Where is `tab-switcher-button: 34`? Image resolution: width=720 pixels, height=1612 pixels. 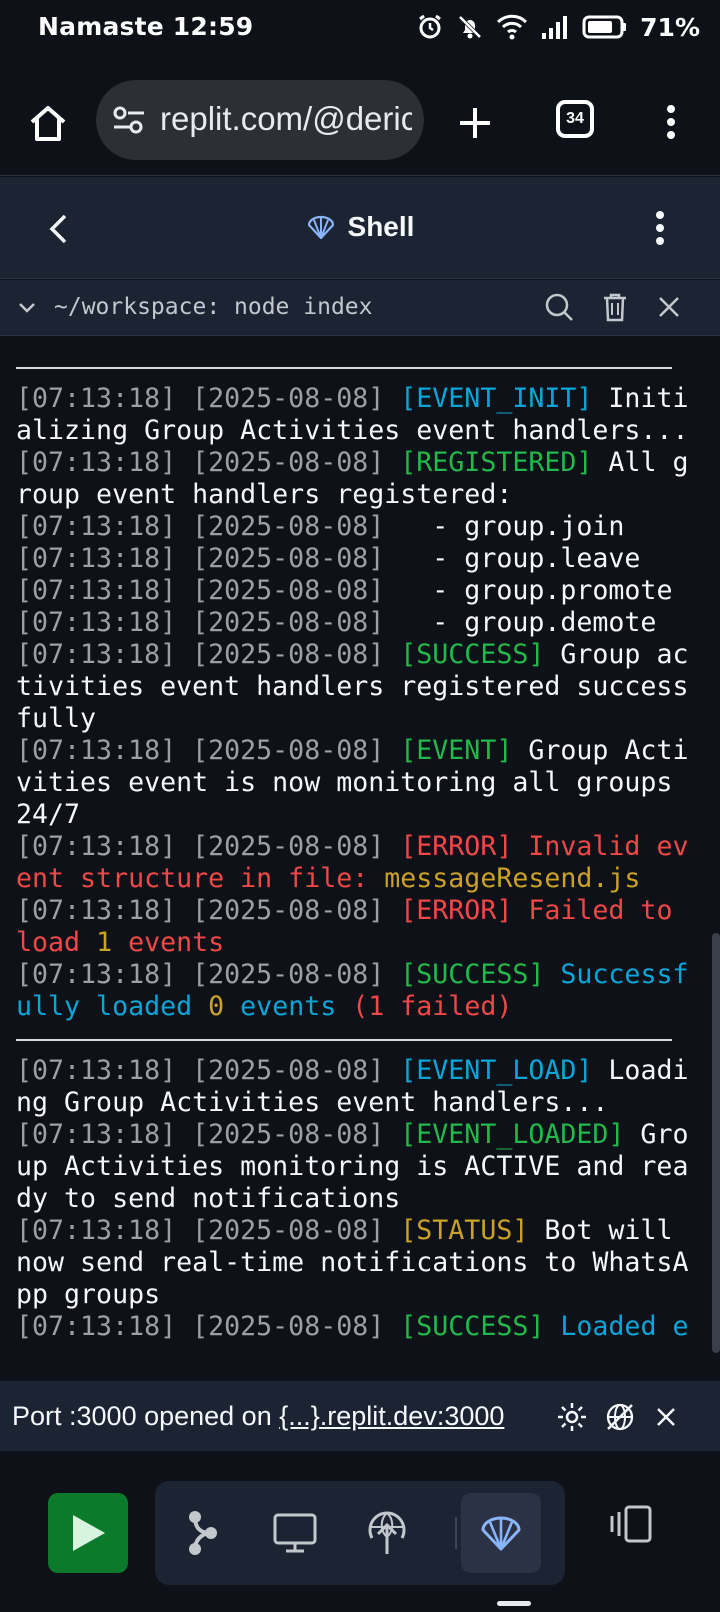 tab-switcher-button: 34 is located at coordinates (575, 119).